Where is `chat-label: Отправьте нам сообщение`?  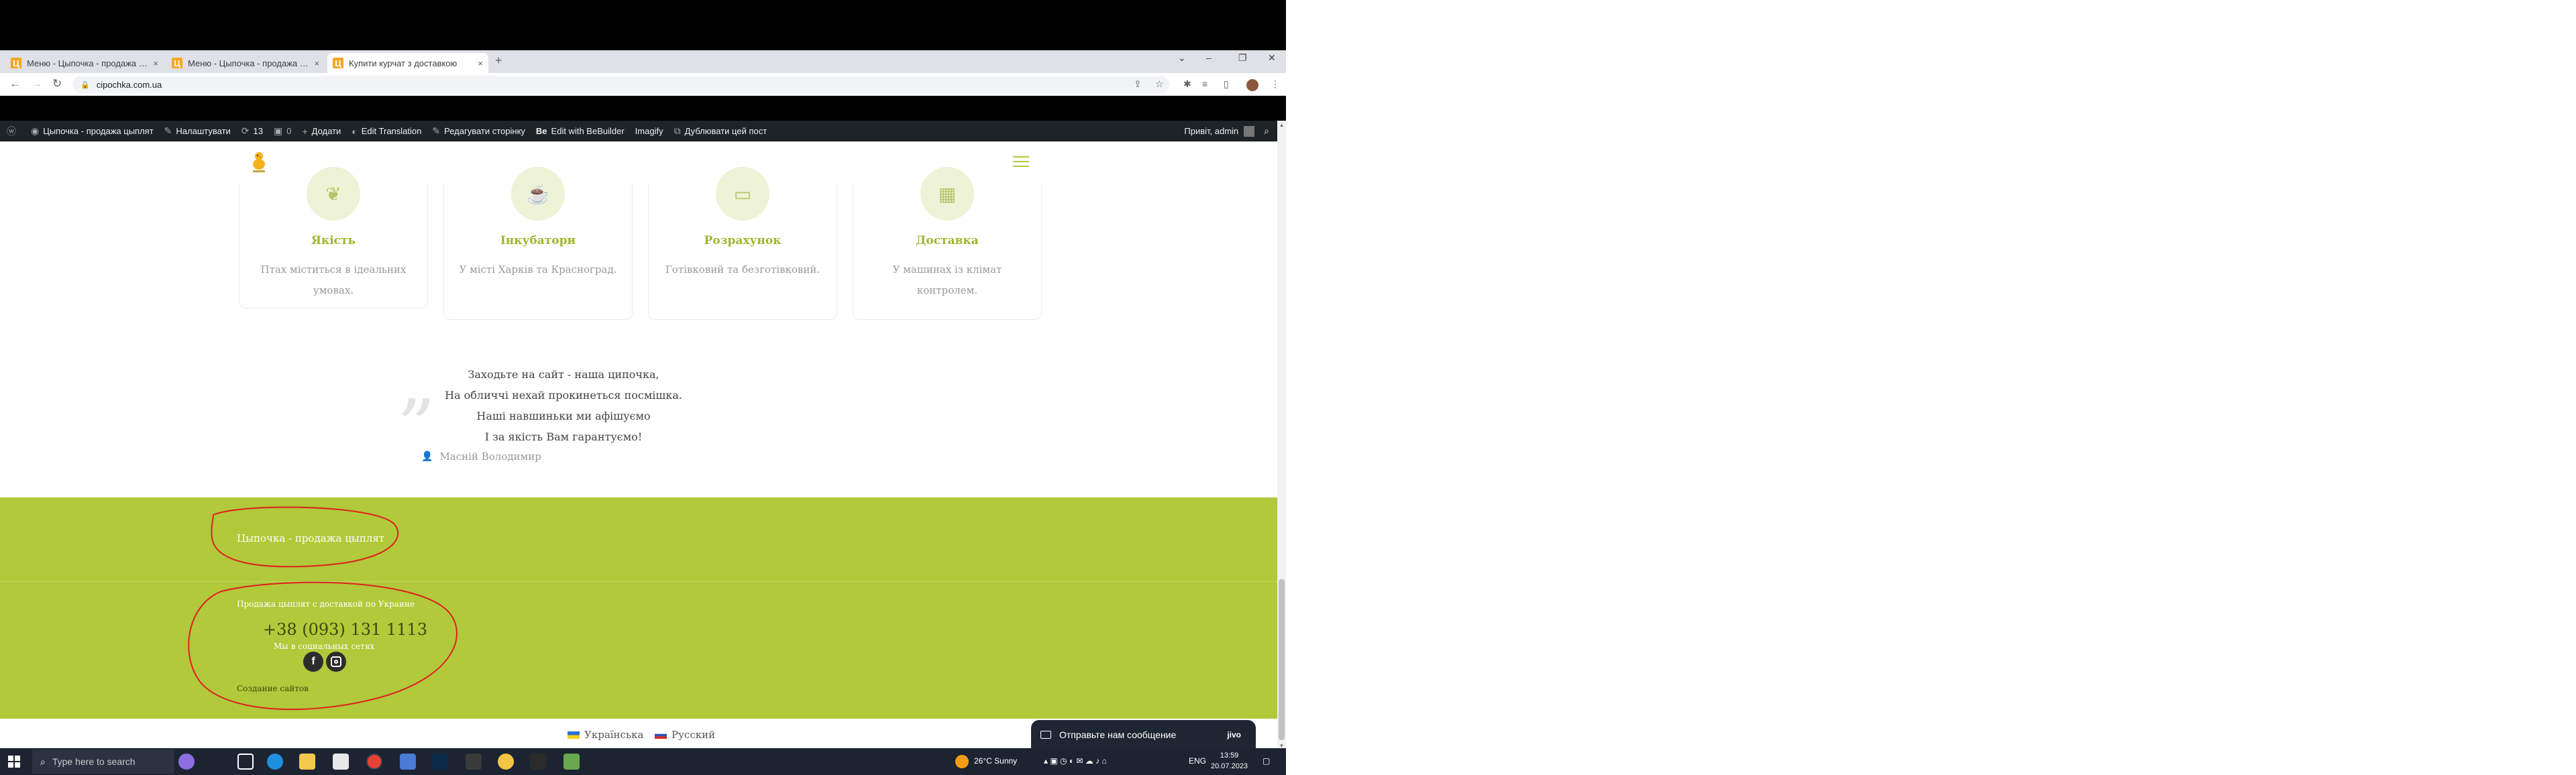
chat-label: Отправьте нам сообщение is located at coordinates (1118, 735).